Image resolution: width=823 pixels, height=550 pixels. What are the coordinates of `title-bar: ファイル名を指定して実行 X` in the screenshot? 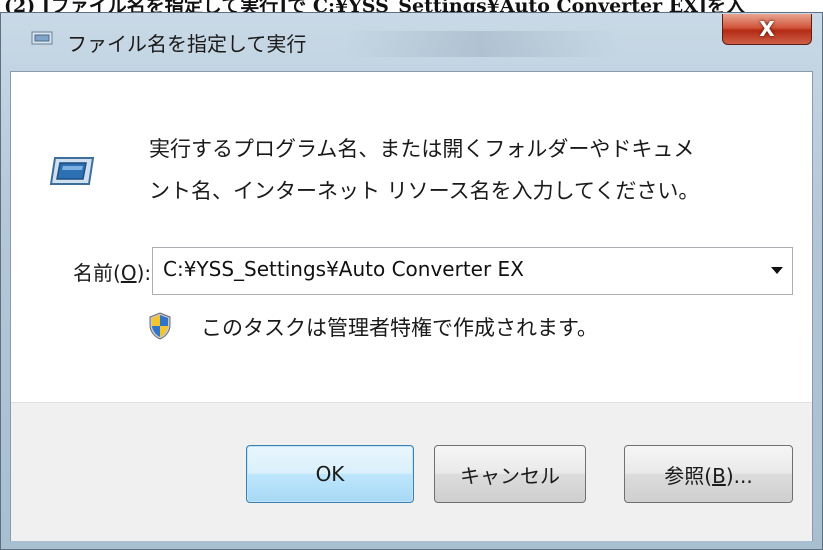 It's located at (411, 42).